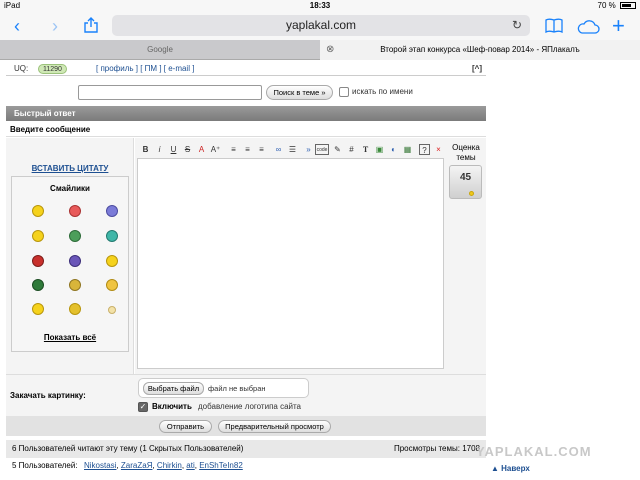 Image resolution: width=640 pixels, height=480 pixels. What do you see at coordinates (17, 26) in the screenshot?
I see `back-icon: ‹` at bounding box center [17, 26].